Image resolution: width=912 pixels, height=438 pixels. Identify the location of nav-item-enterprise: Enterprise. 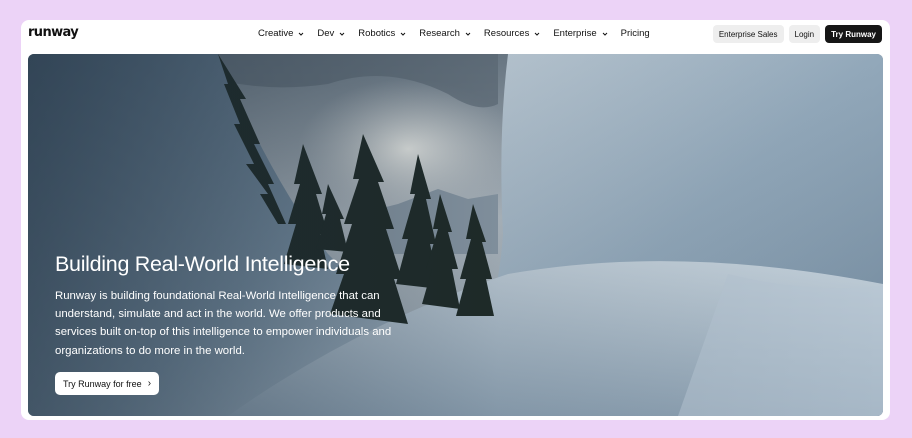
(580, 33).